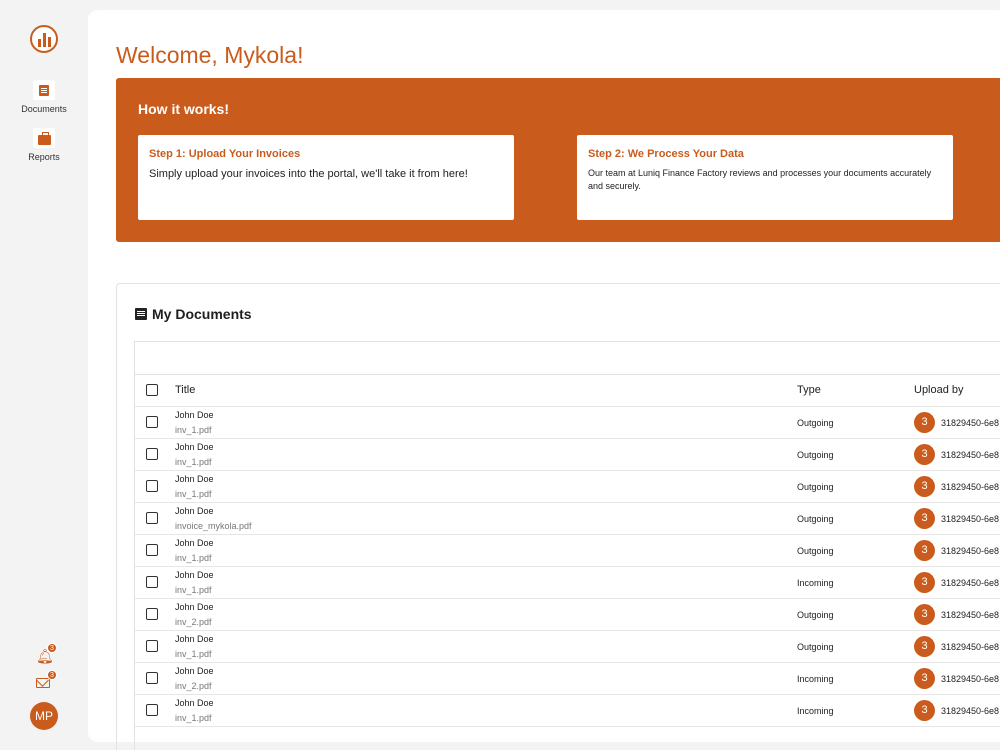 This screenshot has height=750, width=1000. I want to click on nav-documents: Documents, so click(44, 97).